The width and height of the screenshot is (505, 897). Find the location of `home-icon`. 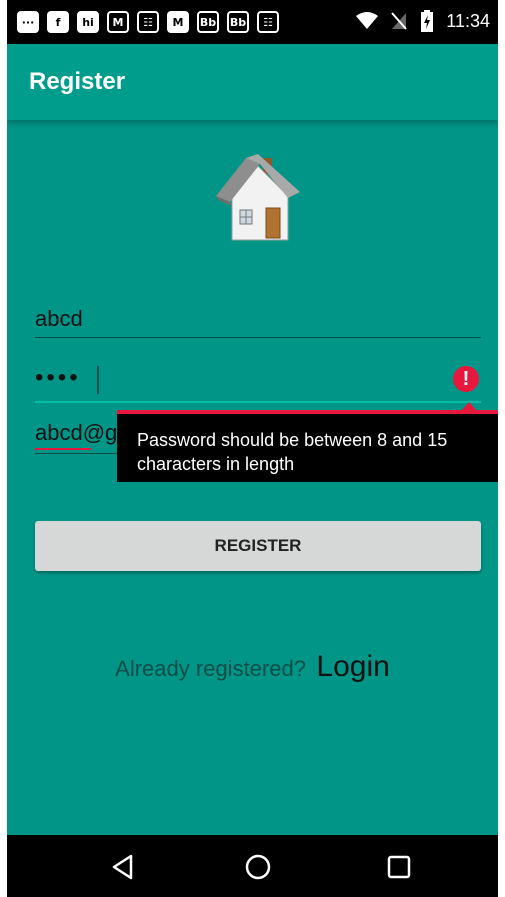

home-icon is located at coordinates (258, 867).